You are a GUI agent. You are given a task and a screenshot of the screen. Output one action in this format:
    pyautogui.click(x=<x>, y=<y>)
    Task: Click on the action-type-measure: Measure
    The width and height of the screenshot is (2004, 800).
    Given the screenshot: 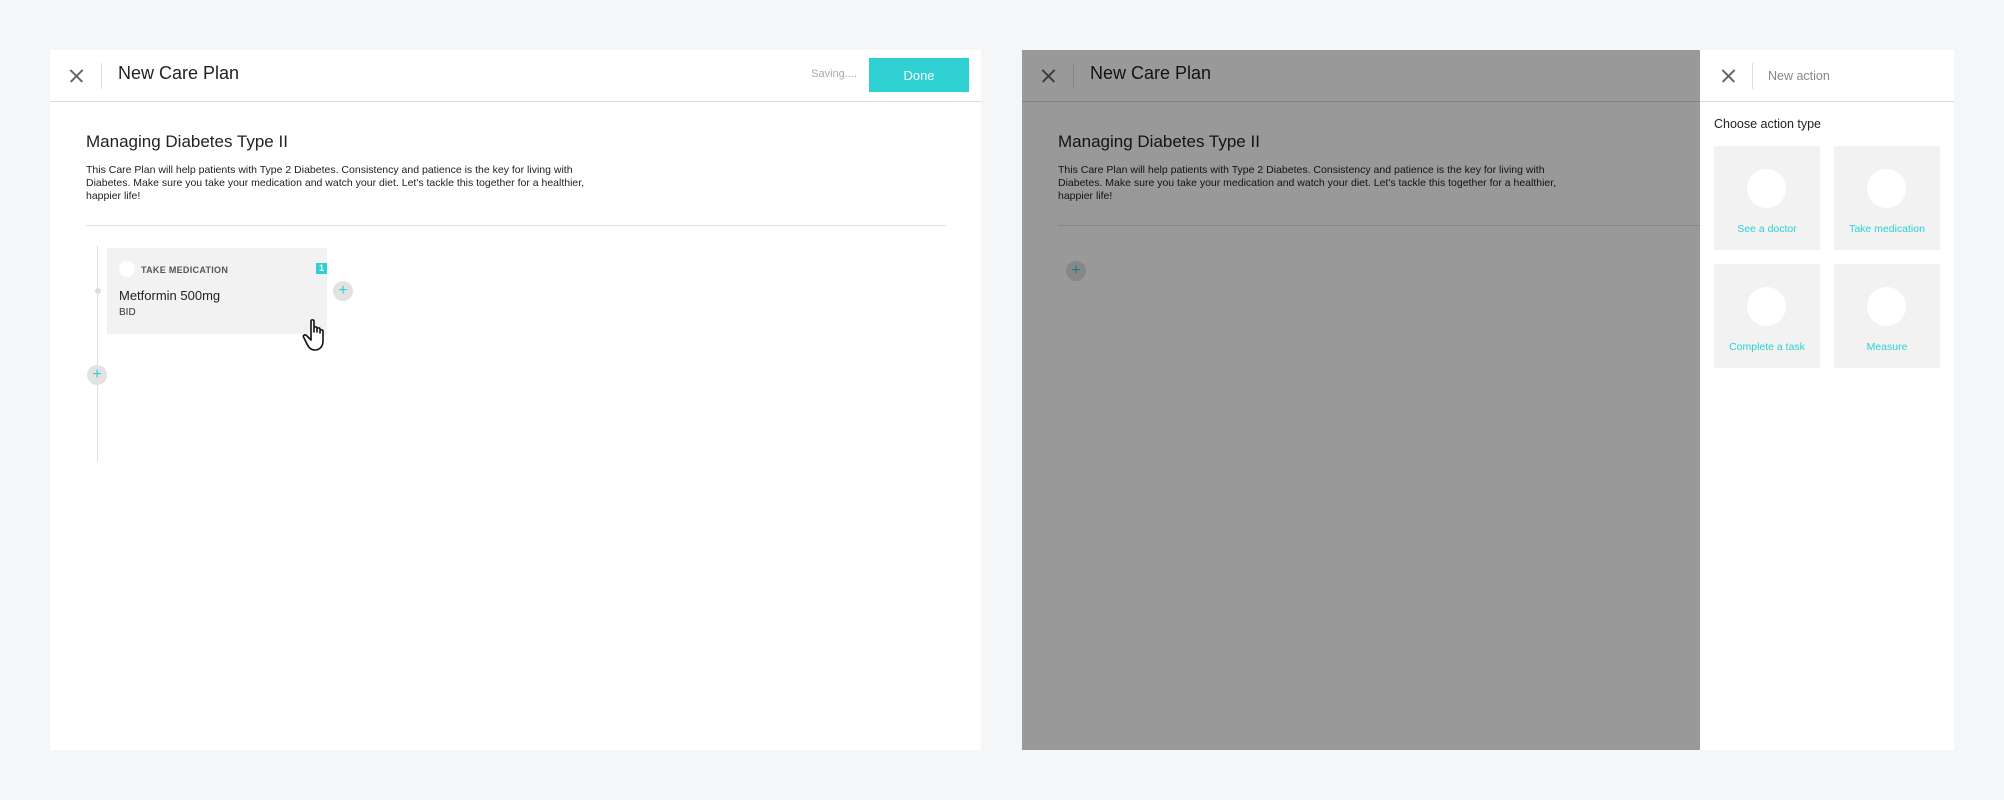 What is the action you would take?
    pyautogui.click(x=1887, y=316)
    